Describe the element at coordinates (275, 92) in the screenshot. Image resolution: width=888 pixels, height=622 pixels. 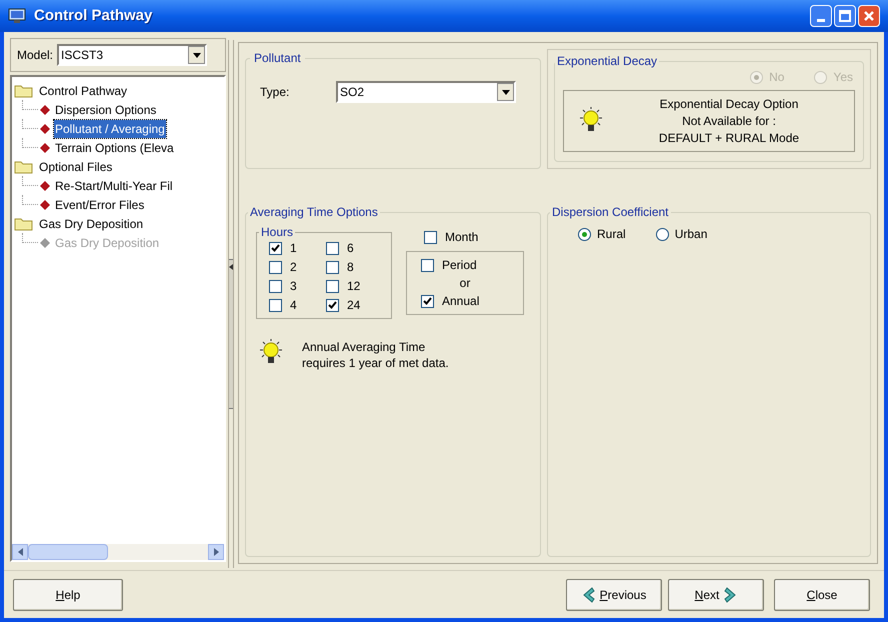
I see `type-label: Type:` at that location.